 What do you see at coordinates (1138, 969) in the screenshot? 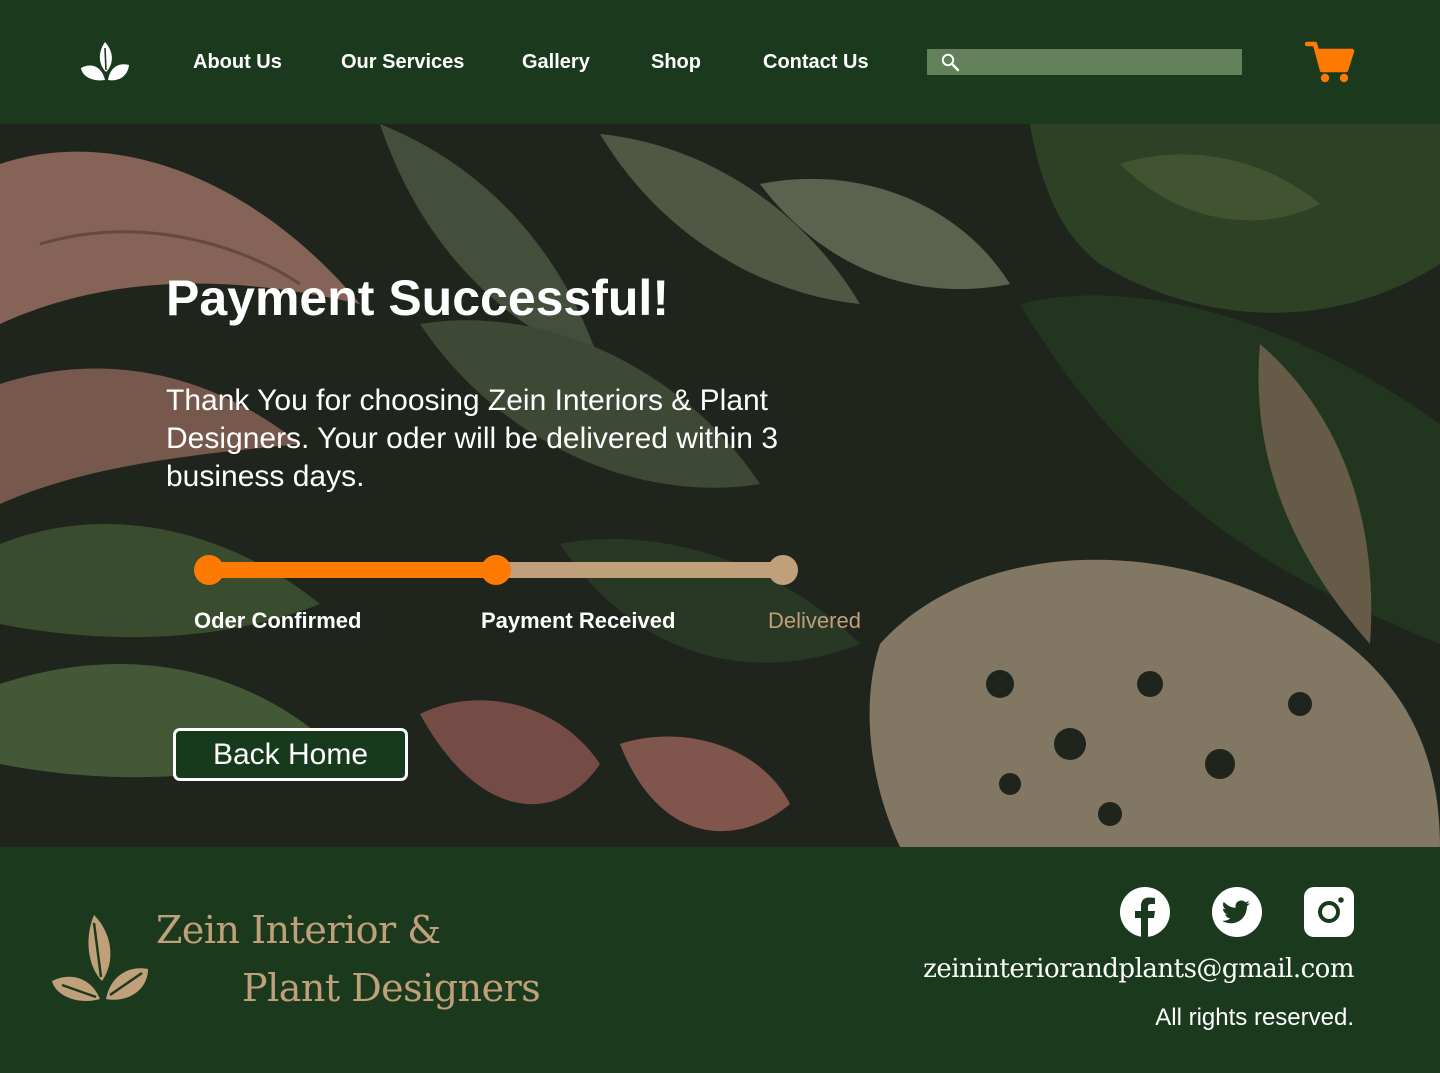
I see `contact-email: zeininteriorandplants@gmail.com` at bounding box center [1138, 969].